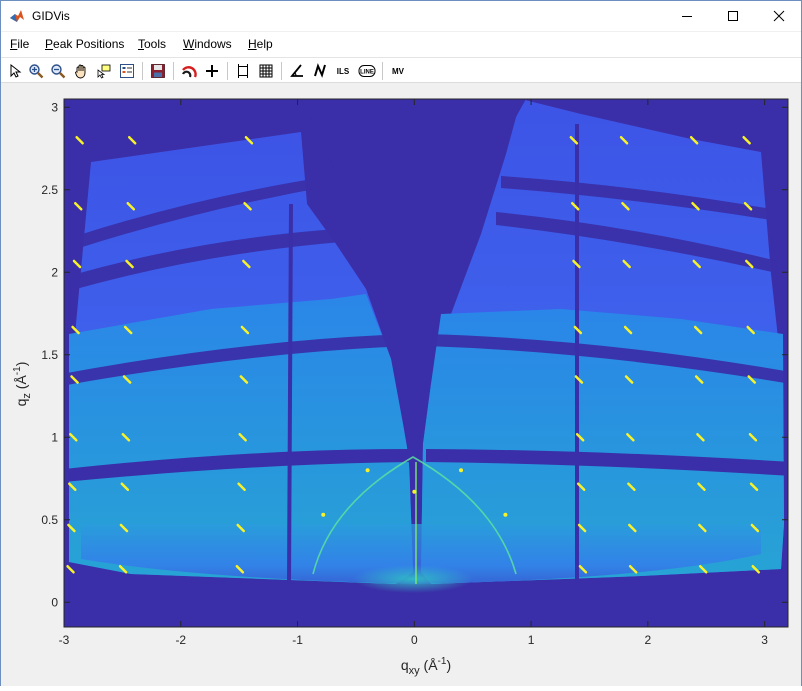 This screenshot has height=691, width=802. I want to click on beamline-arc-icon, so click(189, 72).